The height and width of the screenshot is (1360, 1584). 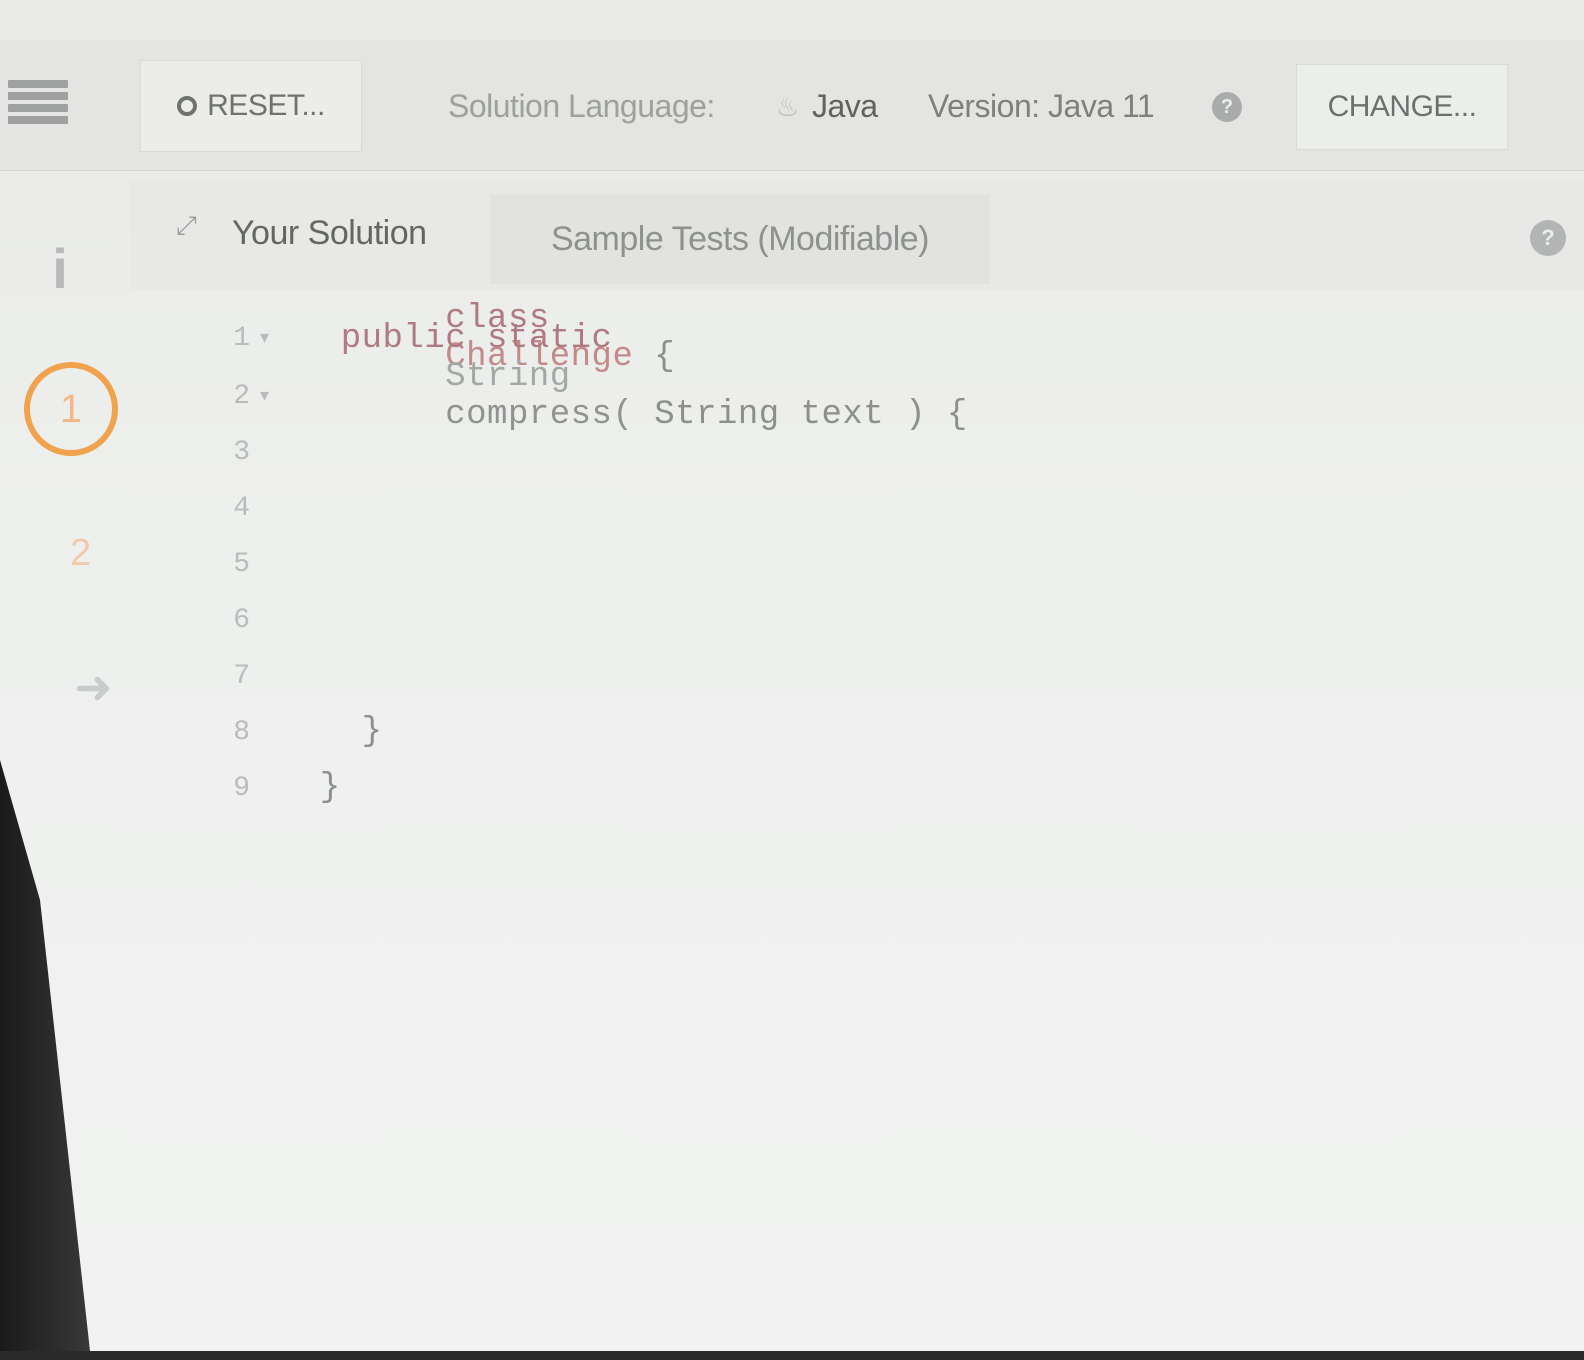 What do you see at coordinates (1548, 238) in the screenshot?
I see `help-icon: ?` at bounding box center [1548, 238].